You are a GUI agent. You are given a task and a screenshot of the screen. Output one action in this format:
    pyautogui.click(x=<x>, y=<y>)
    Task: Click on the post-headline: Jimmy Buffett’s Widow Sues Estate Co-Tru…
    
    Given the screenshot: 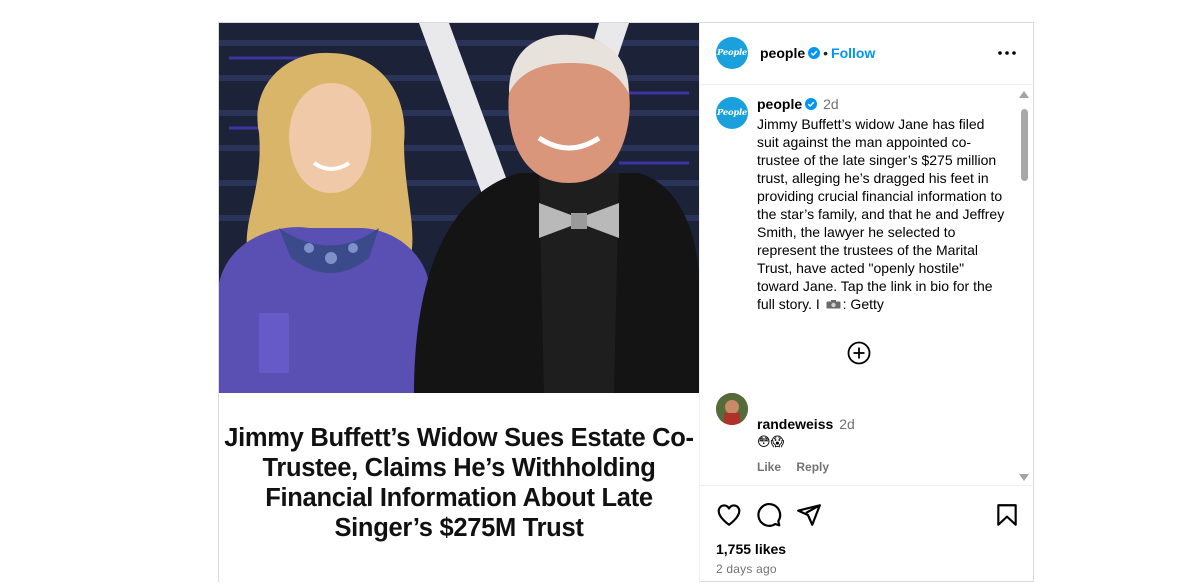 What is the action you would take?
    pyautogui.click(x=459, y=483)
    